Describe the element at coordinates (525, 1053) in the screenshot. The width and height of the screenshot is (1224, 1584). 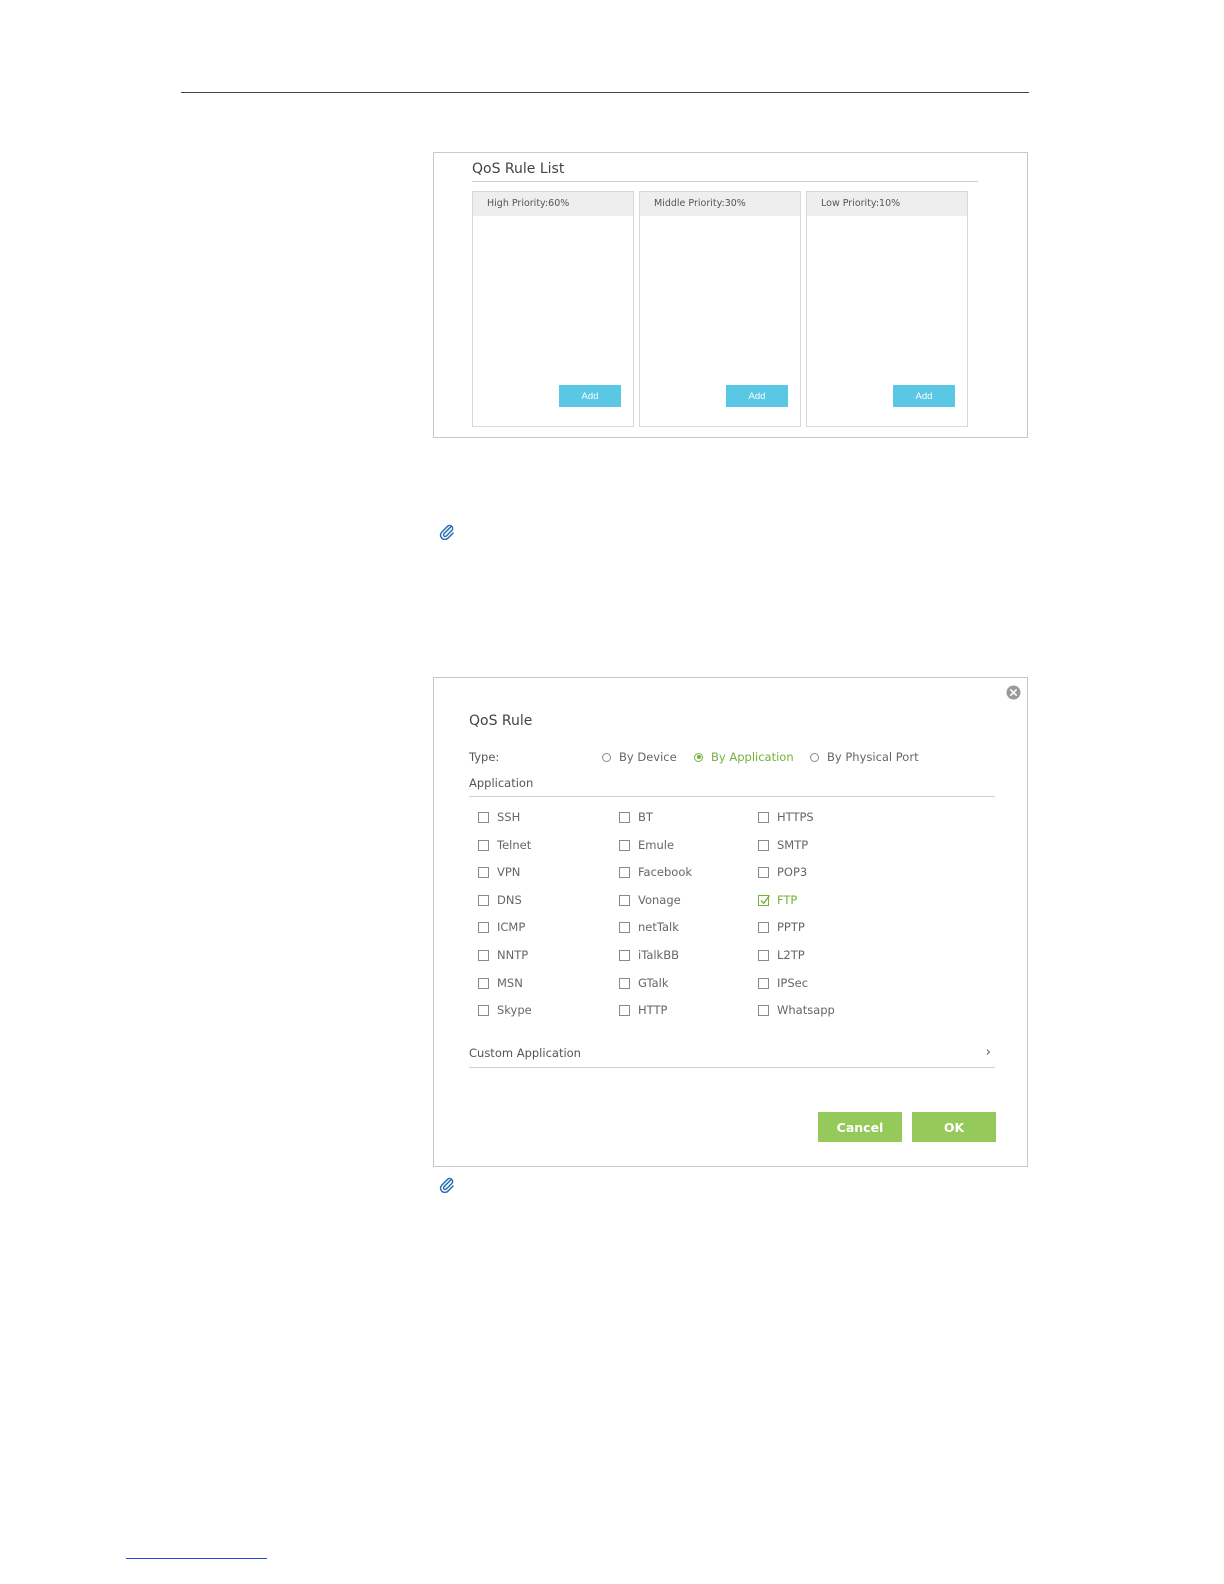
I see `custom-application-label: Custom Application` at that location.